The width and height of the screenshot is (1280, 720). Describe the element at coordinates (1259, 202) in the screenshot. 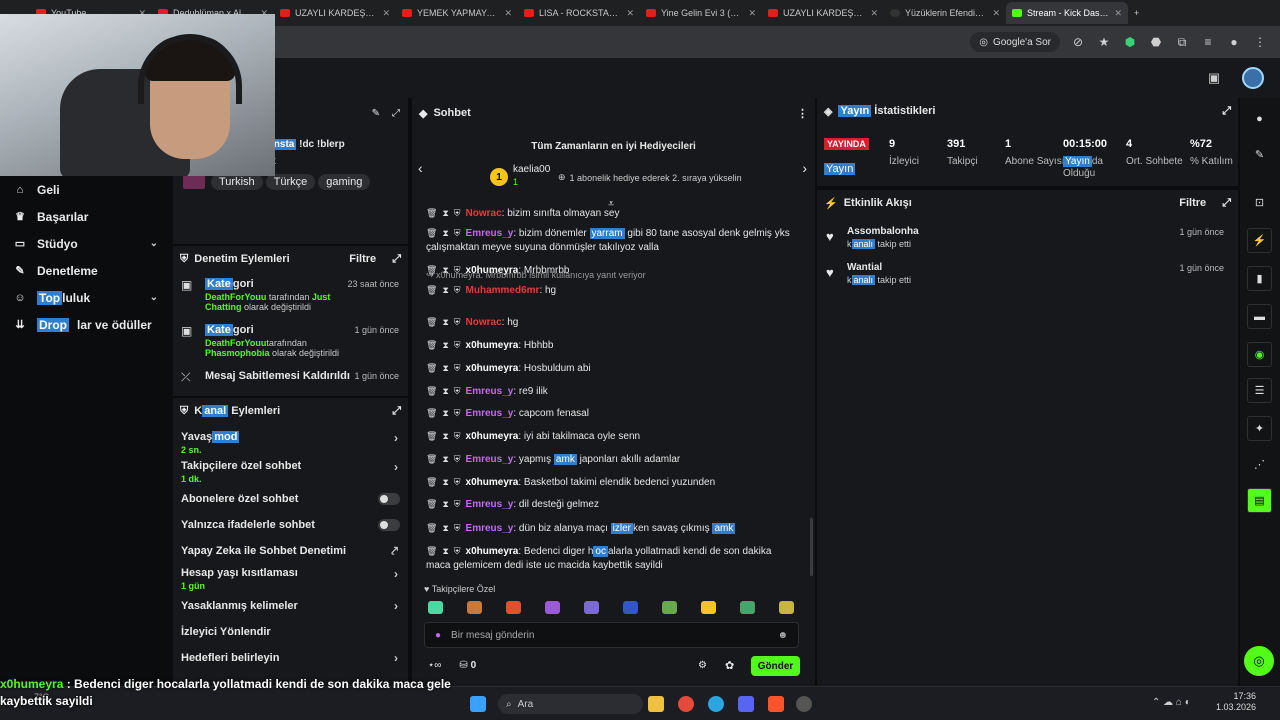

I see `focus-icon: ⊡` at that location.